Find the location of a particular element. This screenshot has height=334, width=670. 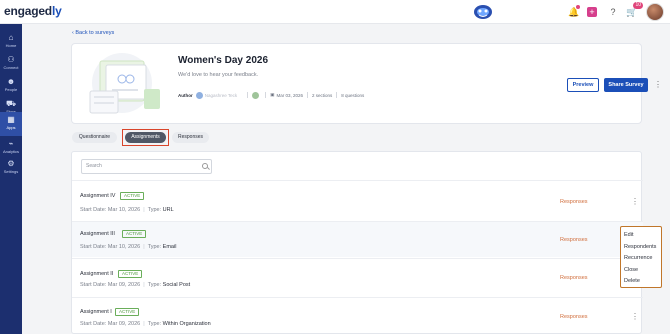

survey-more-icon: ⋮ is located at coordinates (658, 85).